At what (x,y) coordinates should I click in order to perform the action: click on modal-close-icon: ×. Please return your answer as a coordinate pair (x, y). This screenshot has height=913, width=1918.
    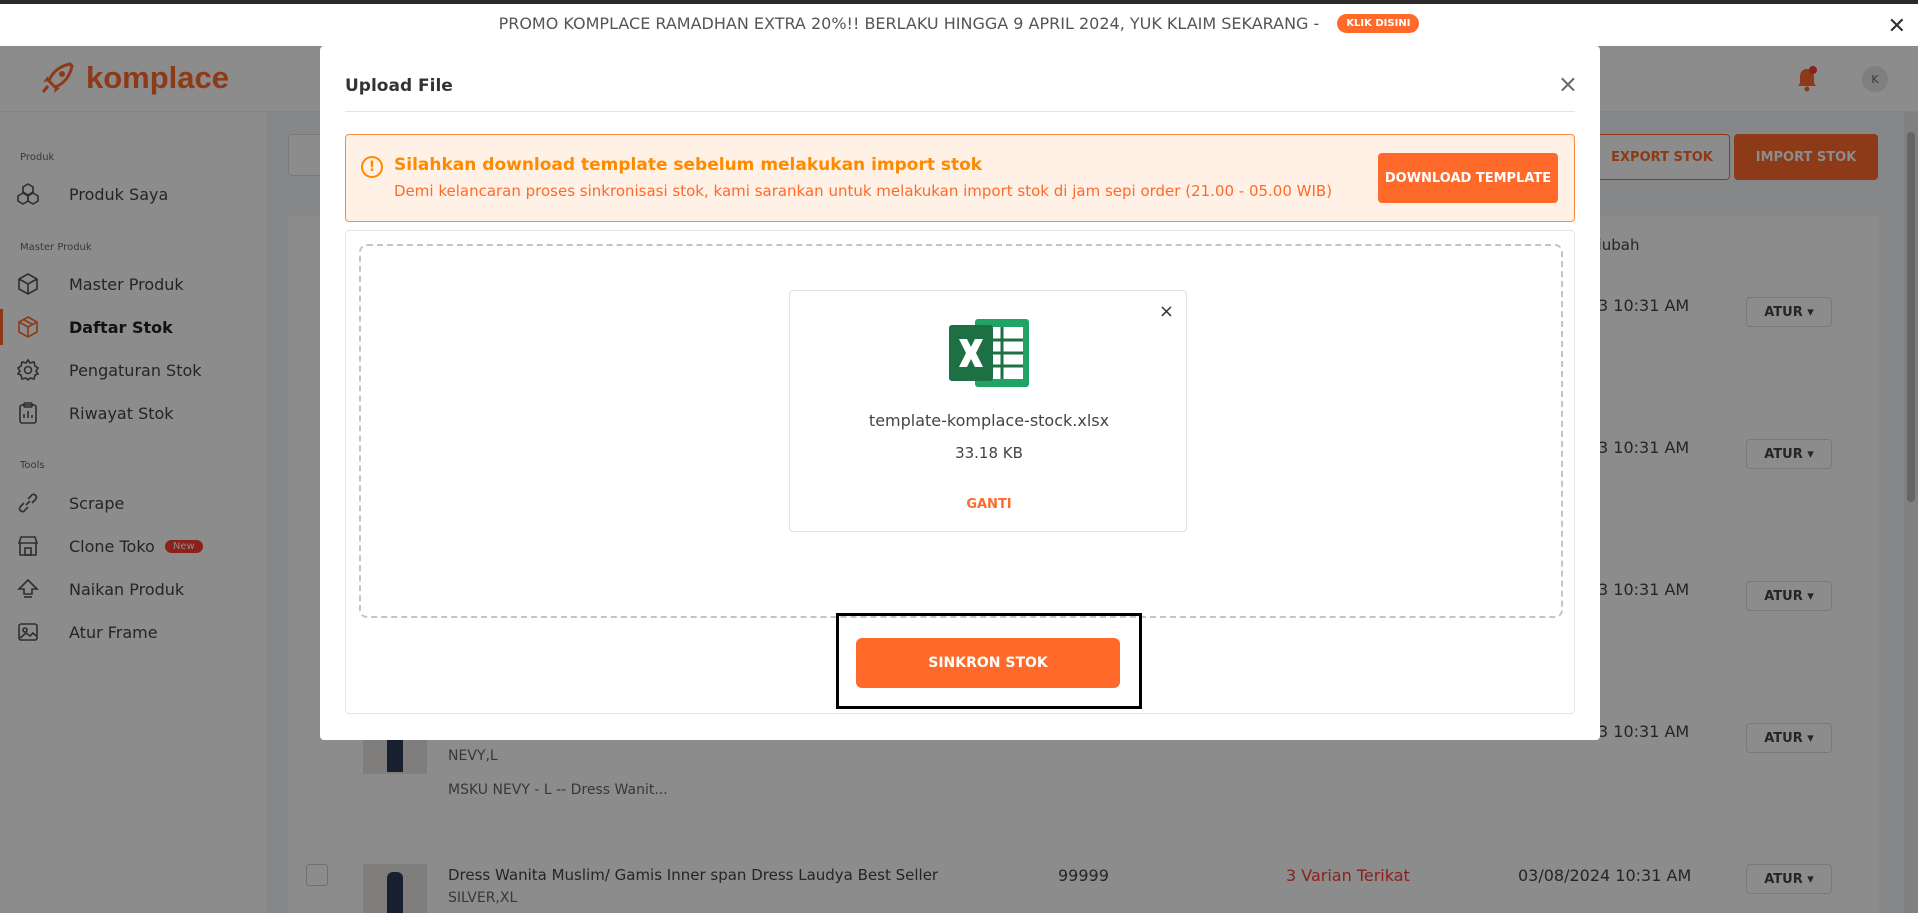
    Looking at the image, I should click on (1568, 84).